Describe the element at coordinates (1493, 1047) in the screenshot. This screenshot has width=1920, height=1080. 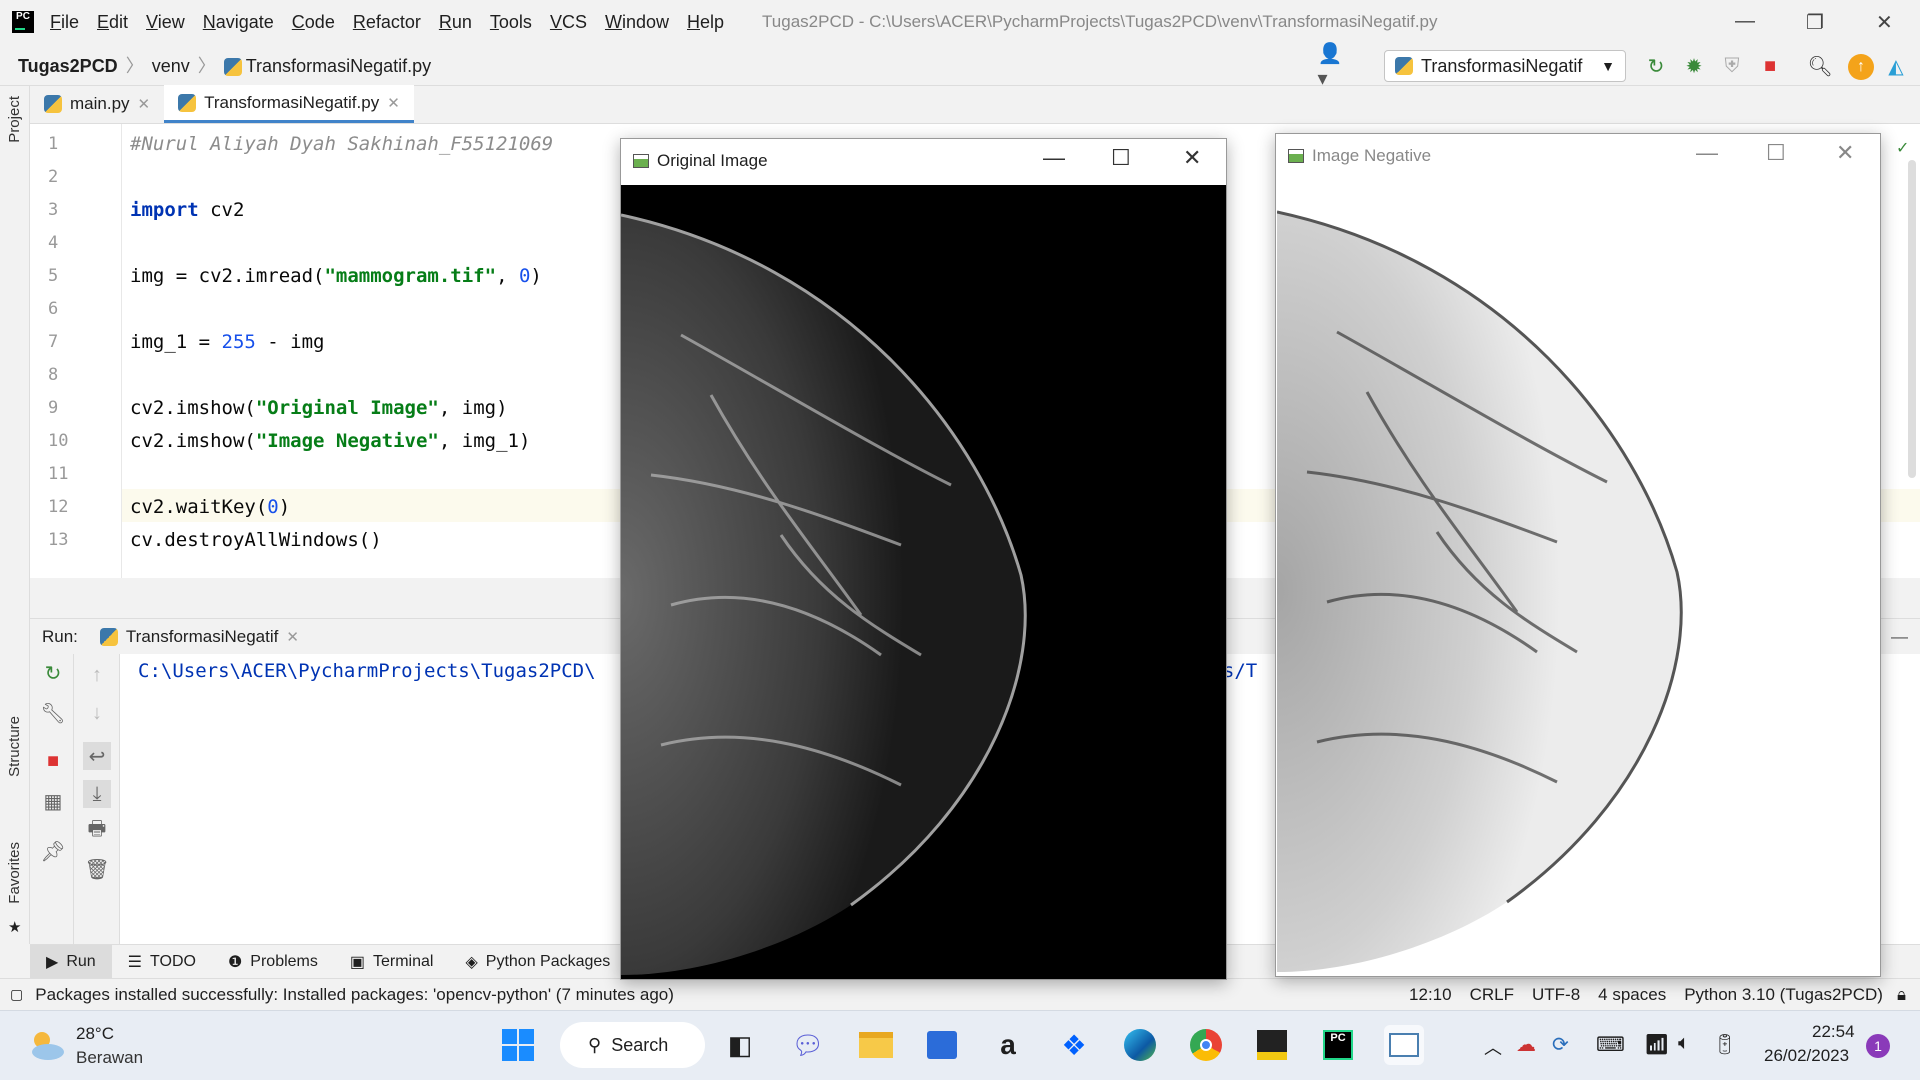
I see `chevron-up-icon: ︿` at that location.